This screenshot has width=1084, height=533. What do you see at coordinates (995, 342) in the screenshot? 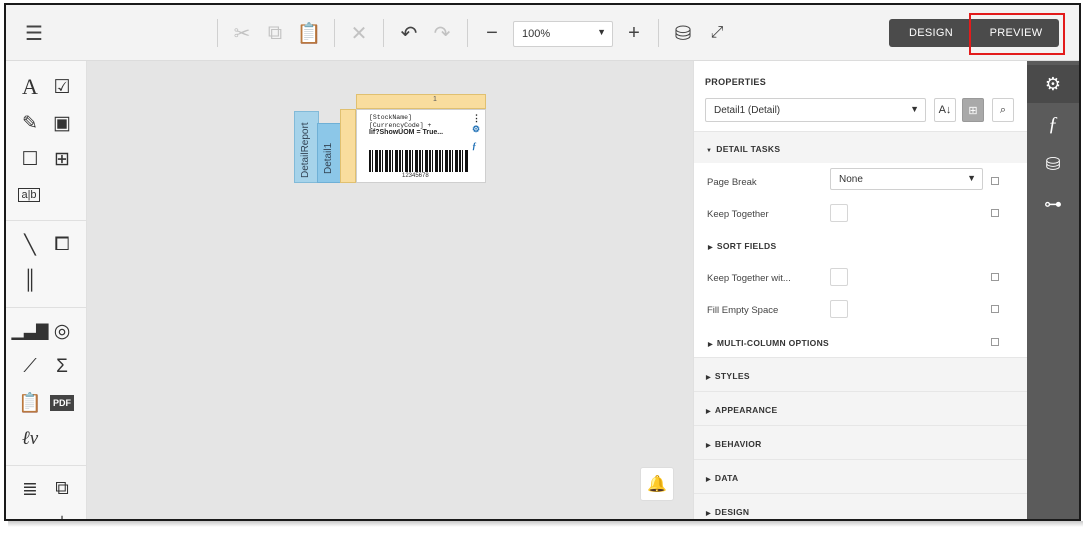
I see `multi-column-reset-box` at bounding box center [995, 342].